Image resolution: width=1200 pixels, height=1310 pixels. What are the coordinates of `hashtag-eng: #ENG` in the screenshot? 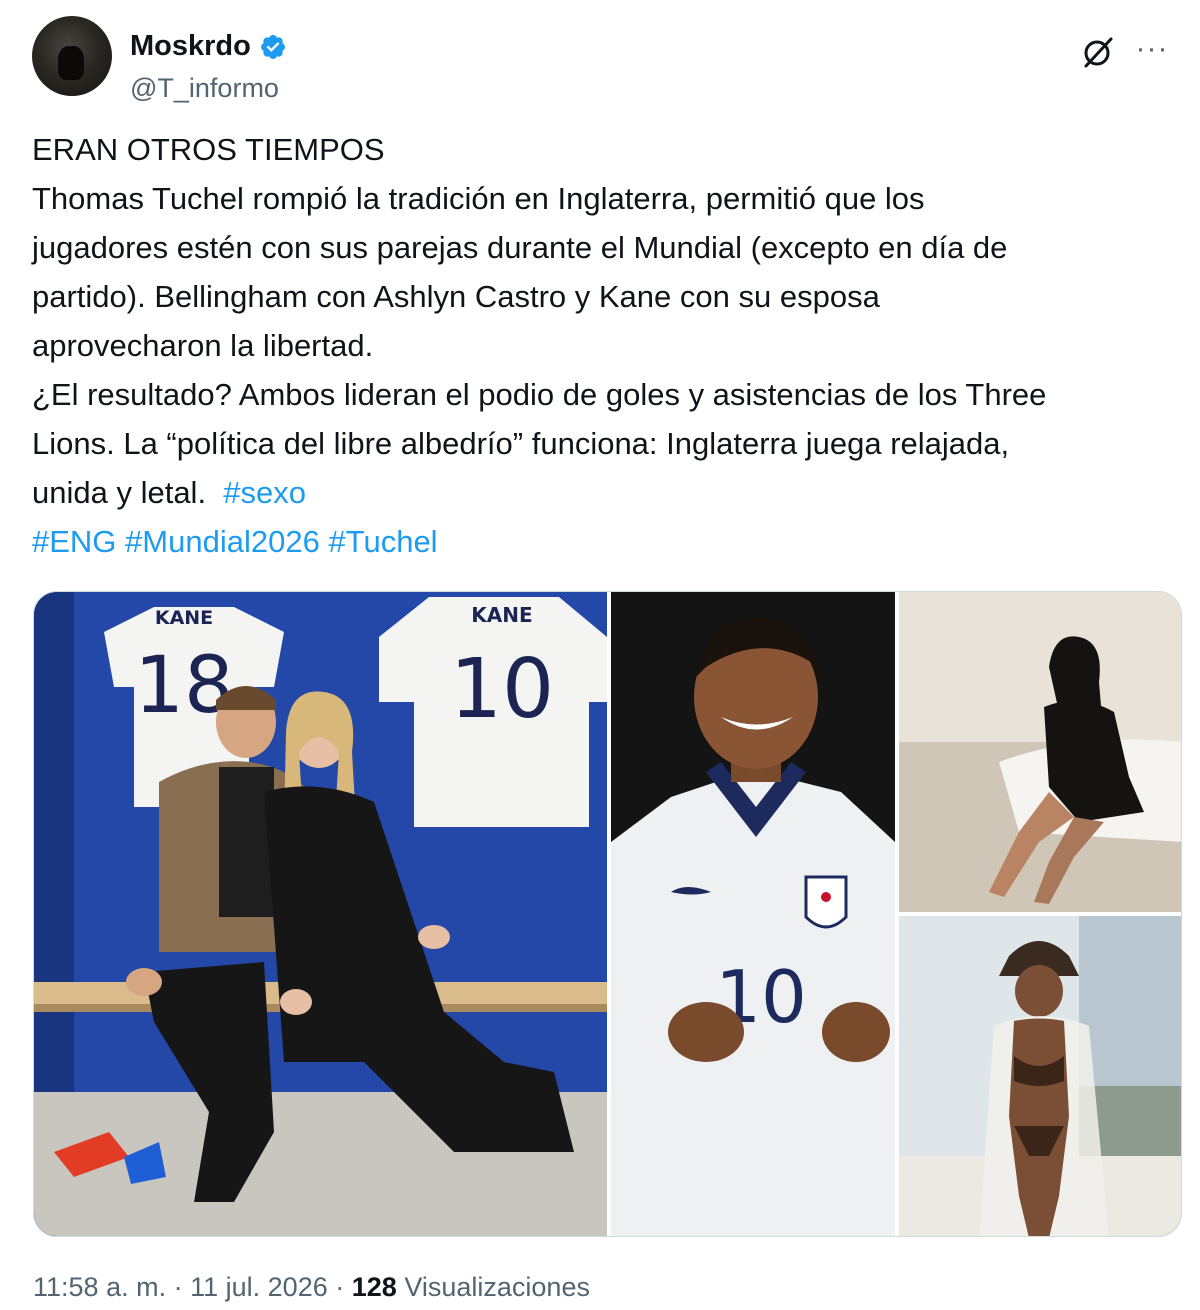 It's located at (74, 541).